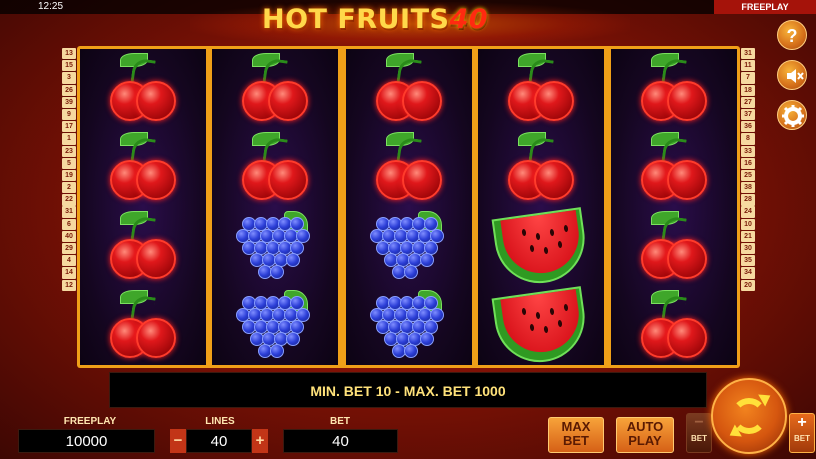  I want to click on payline-indicator: 25, so click(748, 175).